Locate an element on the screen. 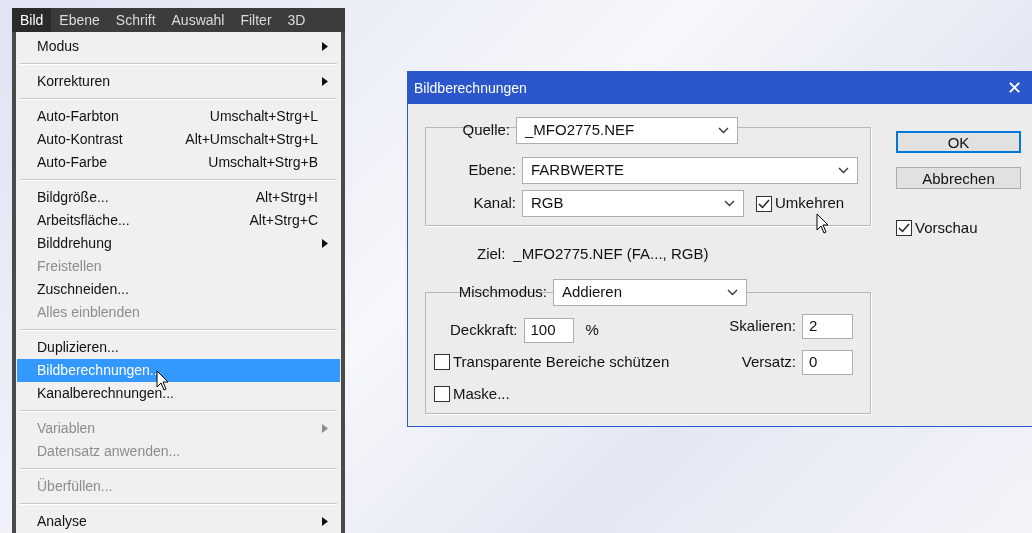  target-value: _MFO2775.NEF (FA..., RGB) is located at coordinates (611, 254).